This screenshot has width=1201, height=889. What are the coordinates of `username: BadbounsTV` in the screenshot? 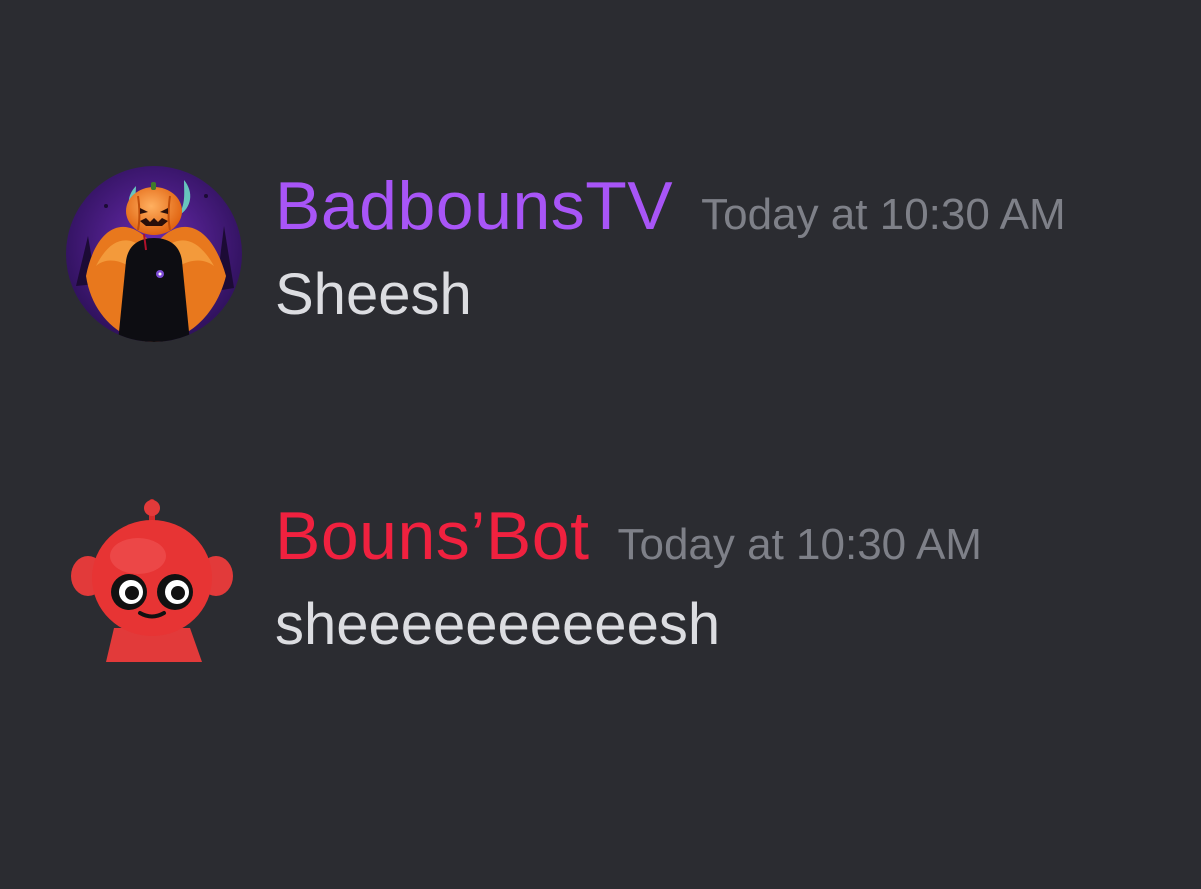 It's located at (474, 206).